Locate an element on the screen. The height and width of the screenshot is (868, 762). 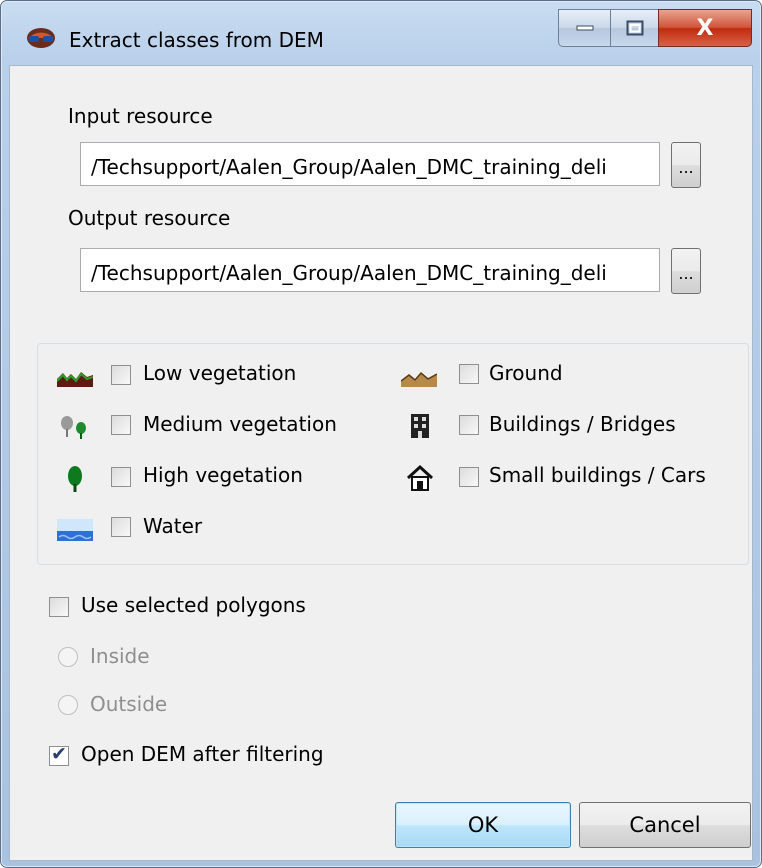
medium-vegetation-icon is located at coordinates (73, 427).